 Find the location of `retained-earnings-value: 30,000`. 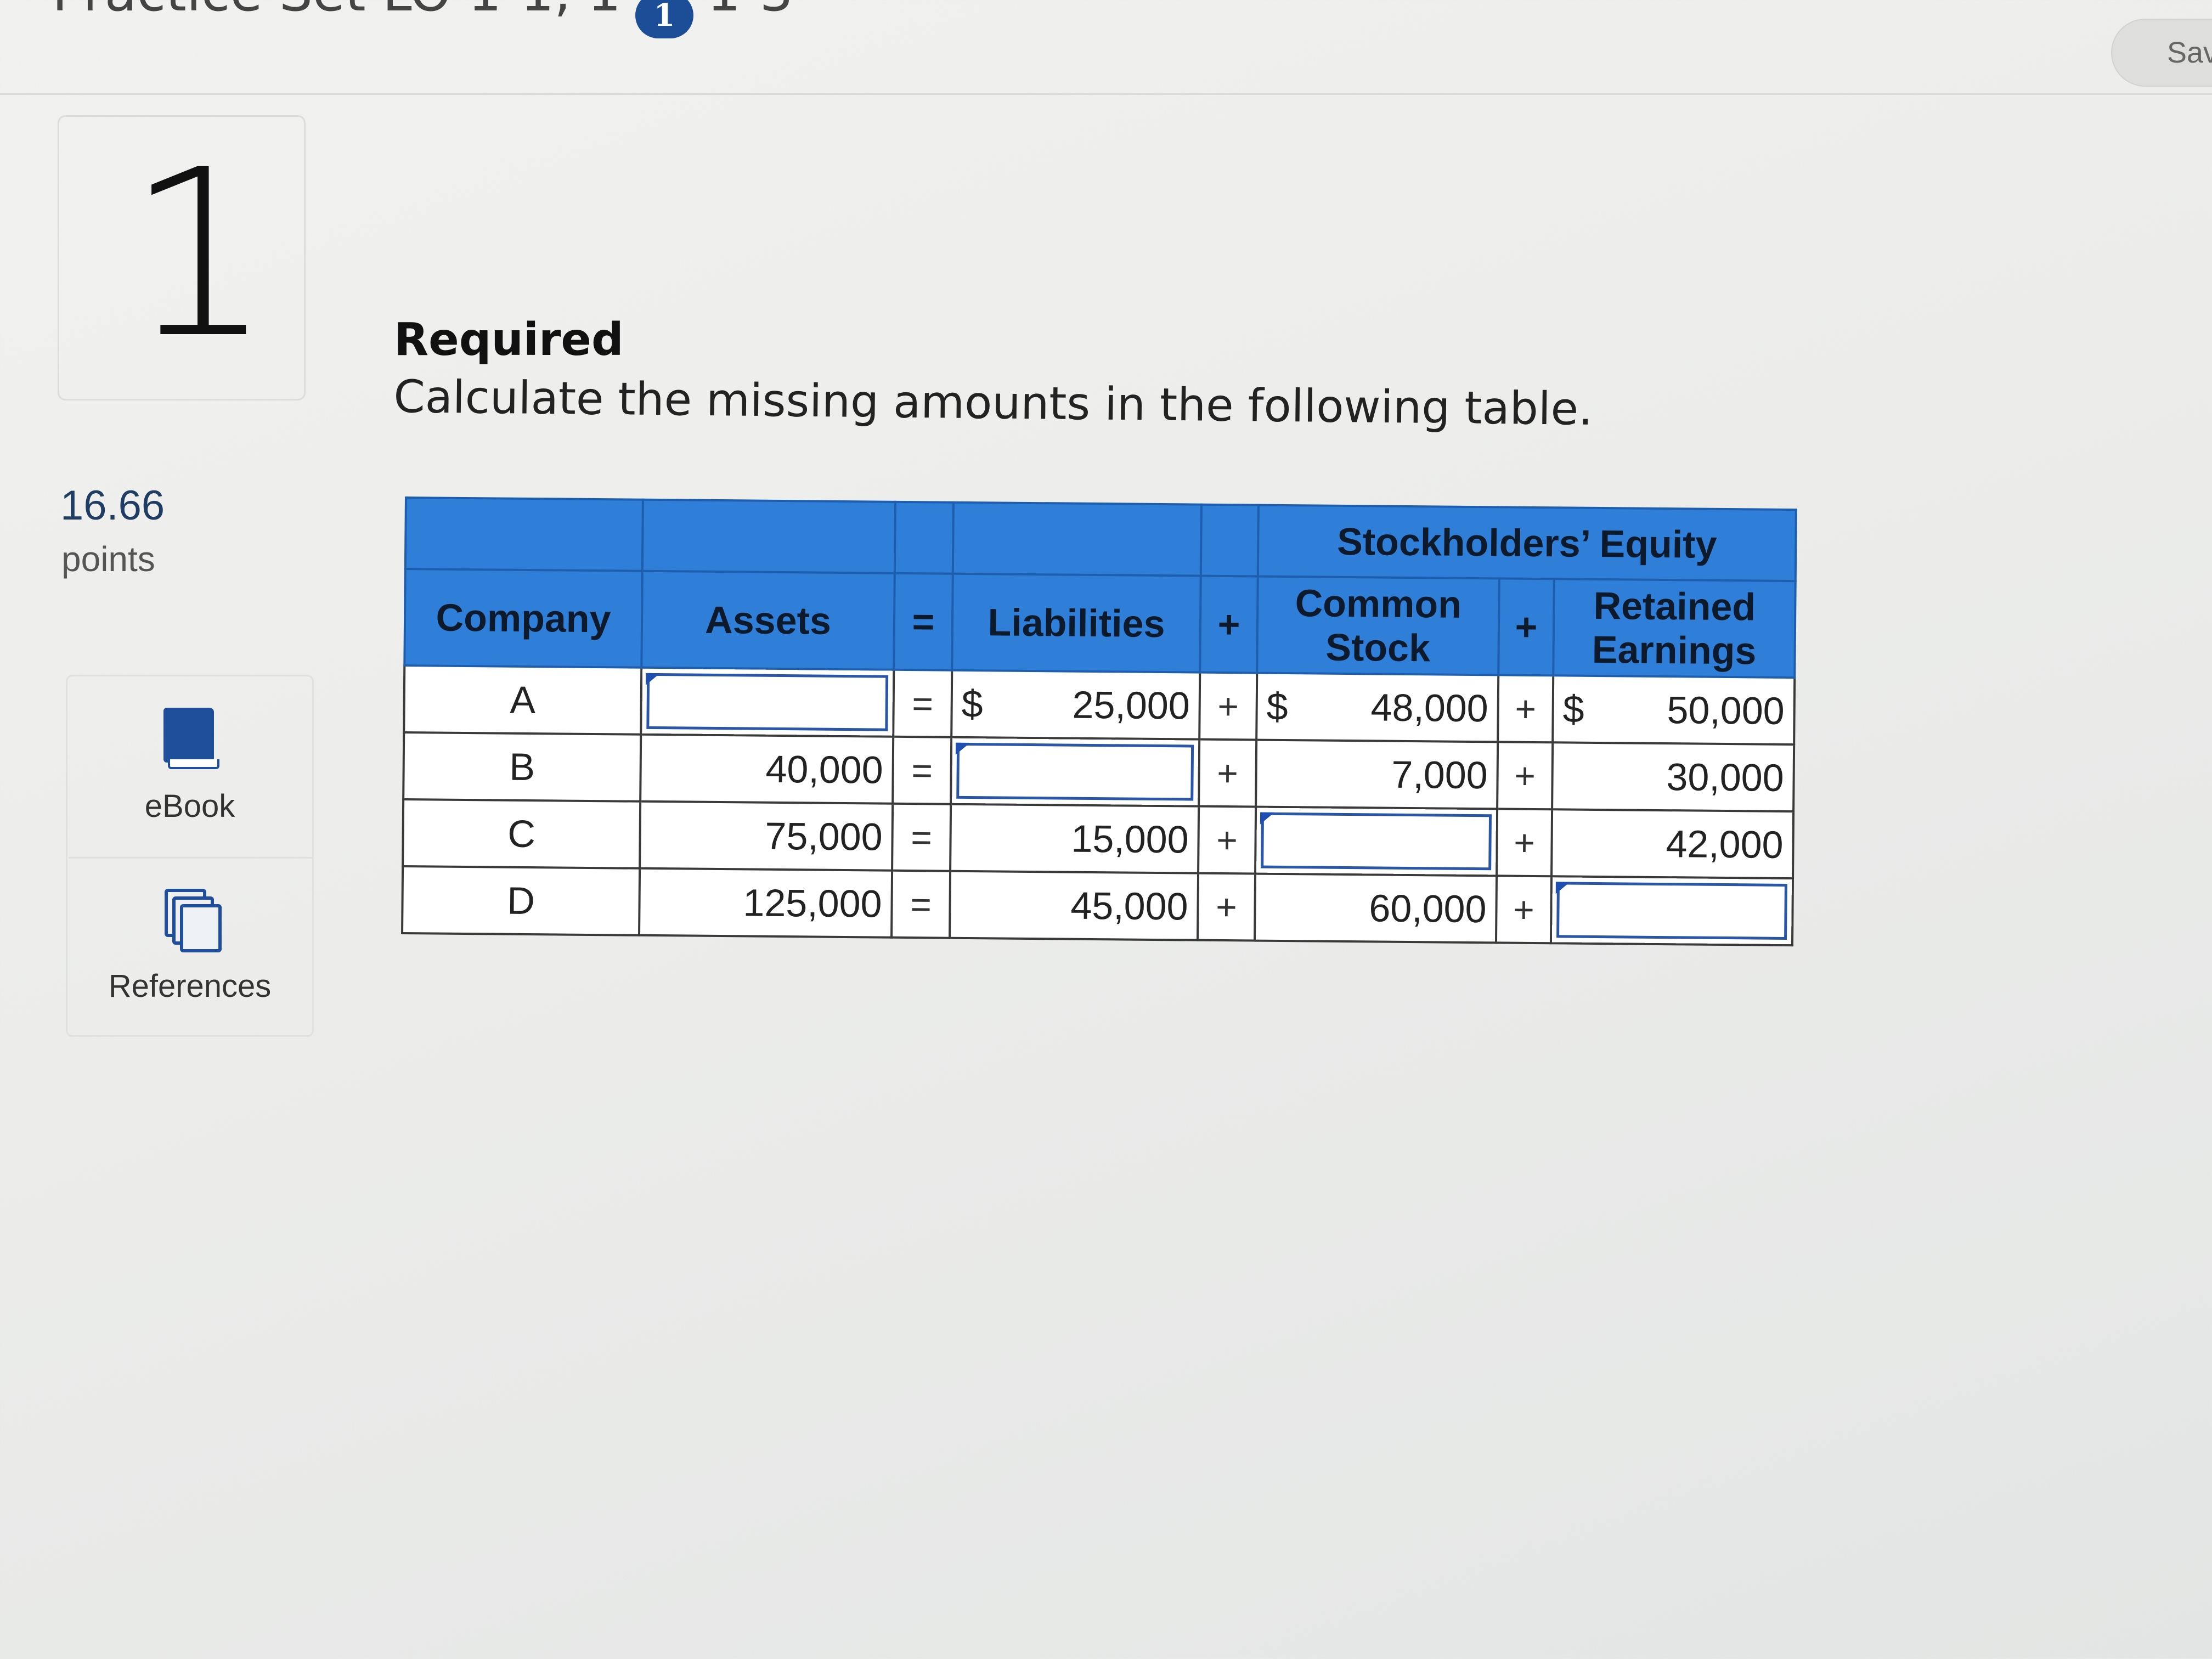

retained-earnings-value: 30,000 is located at coordinates (1674, 777).